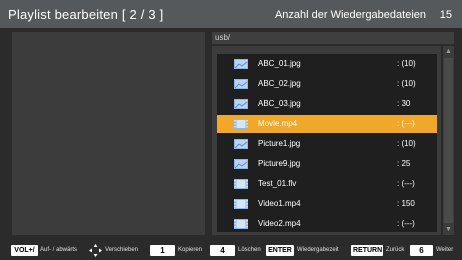  What do you see at coordinates (279, 143) in the screenshot?
I see `file-name: Picture1.jpg` at bounding box center [279, 143].